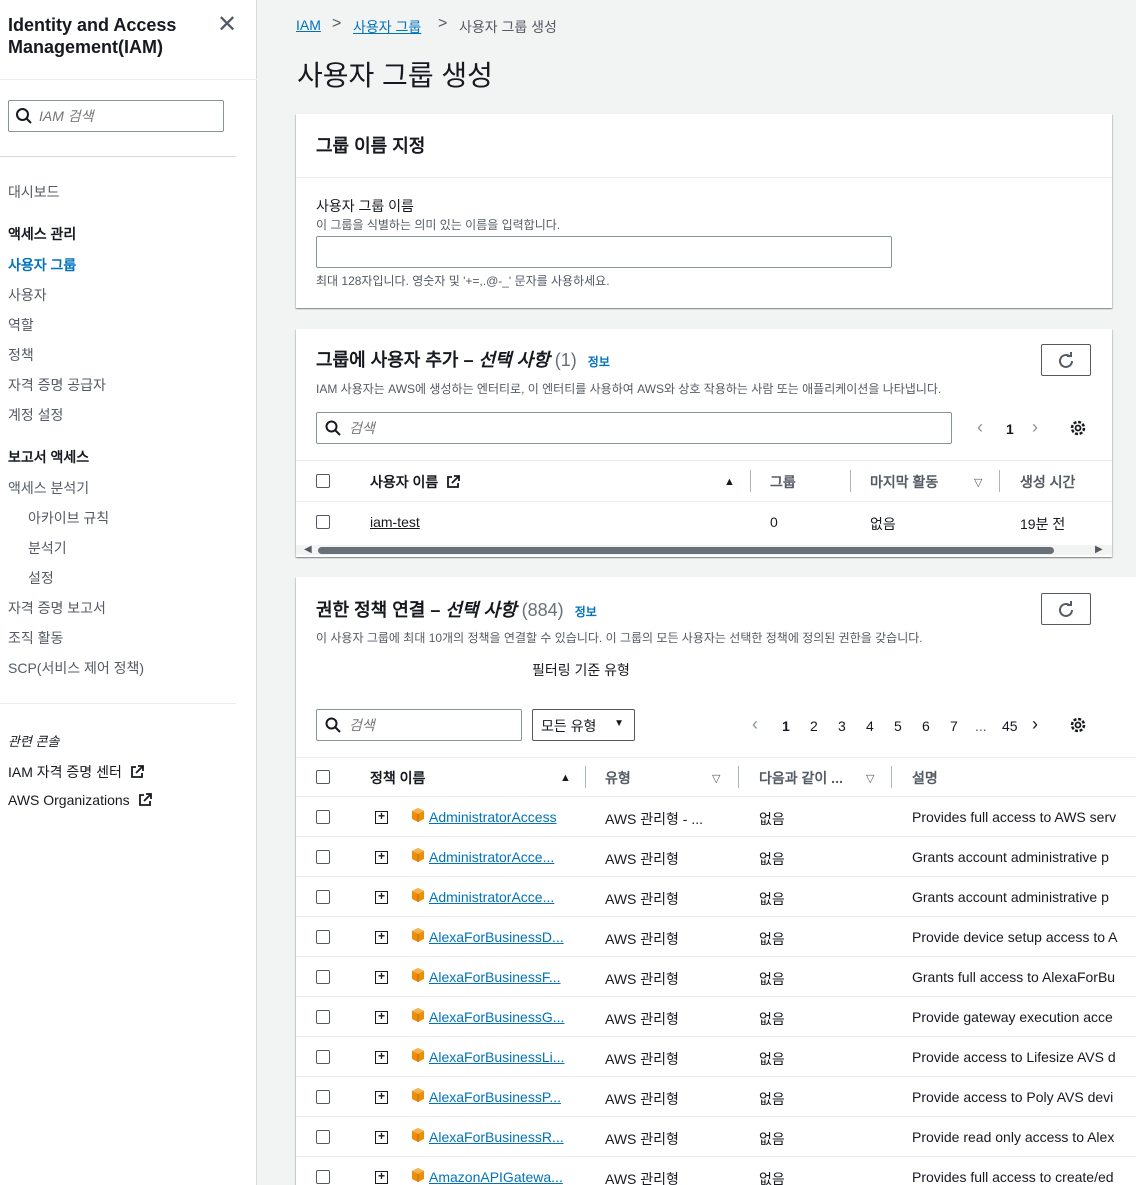  Describe the element at coordinates (397, 778) in the screenshot. I see `column-header-policy-name: 정책 이름` at that location.